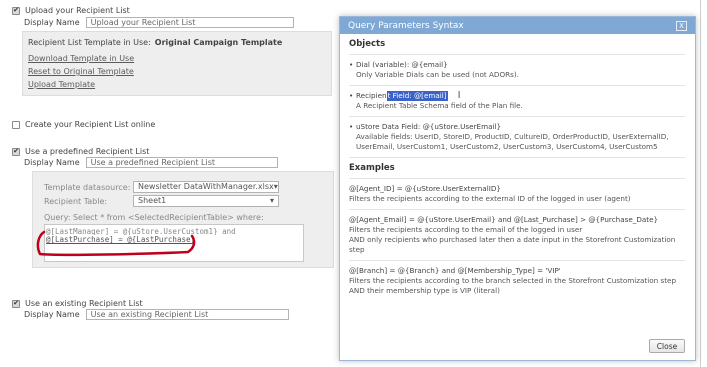 The width and height of the screenshot is (707, 367). I want to click on create-online-checkbox, so click(16, 124).